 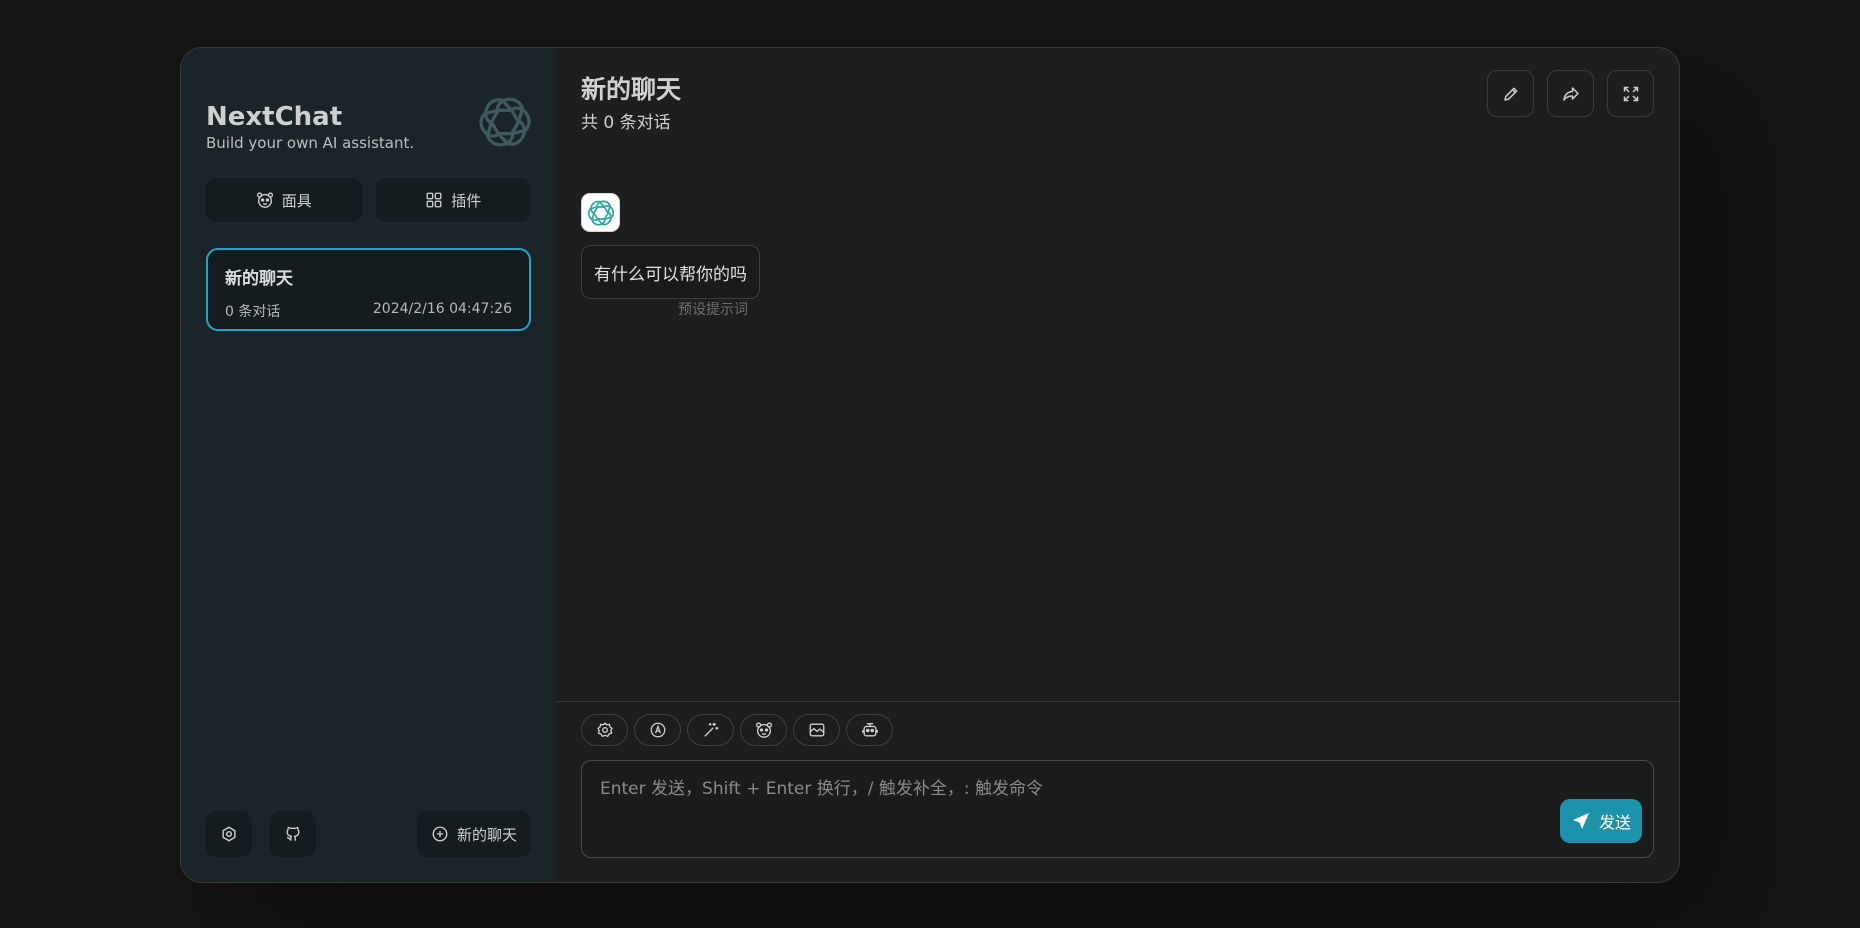 I want to click on header-actions, so click(x=1570, y=93).